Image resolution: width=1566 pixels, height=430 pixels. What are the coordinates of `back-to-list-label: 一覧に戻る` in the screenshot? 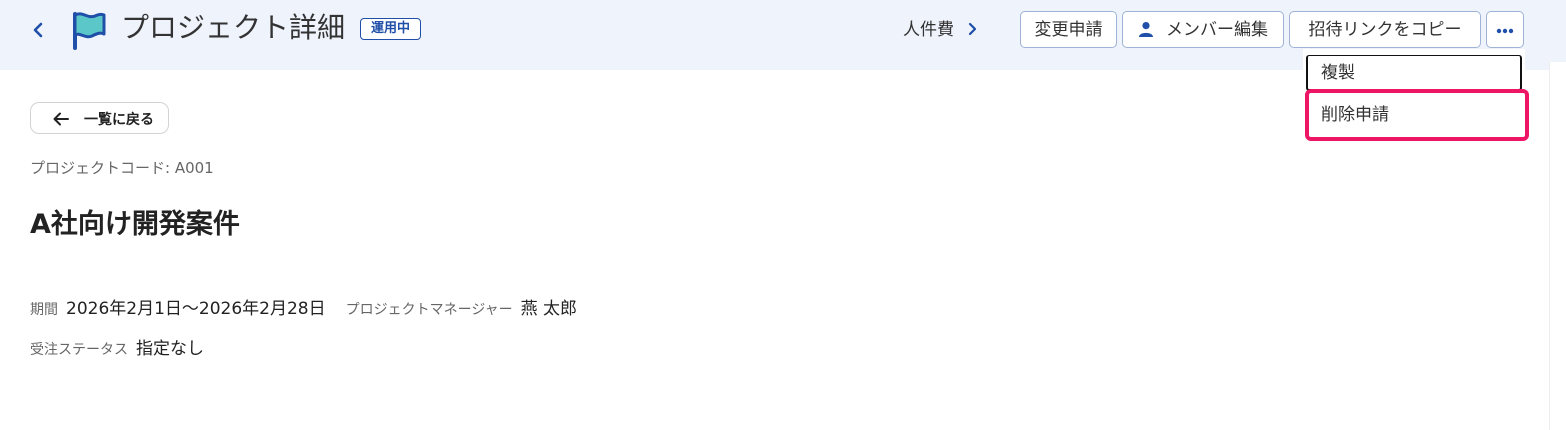 It's located at (119, 119).